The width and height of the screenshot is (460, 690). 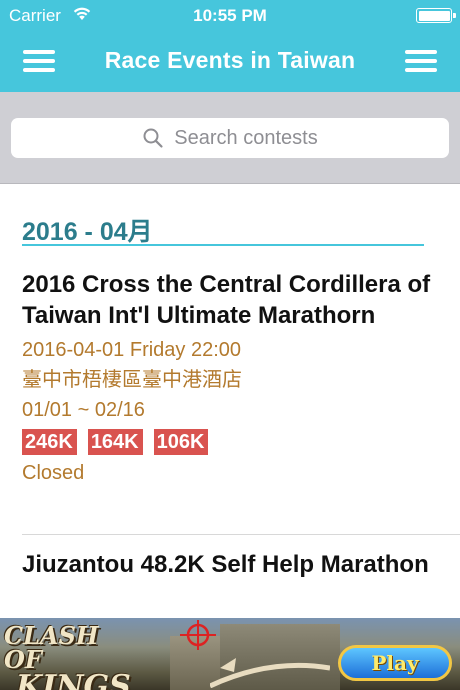 I want to click on event-datetime: 2016-04-01 Friday 22:00, so click(x=132, y=350).